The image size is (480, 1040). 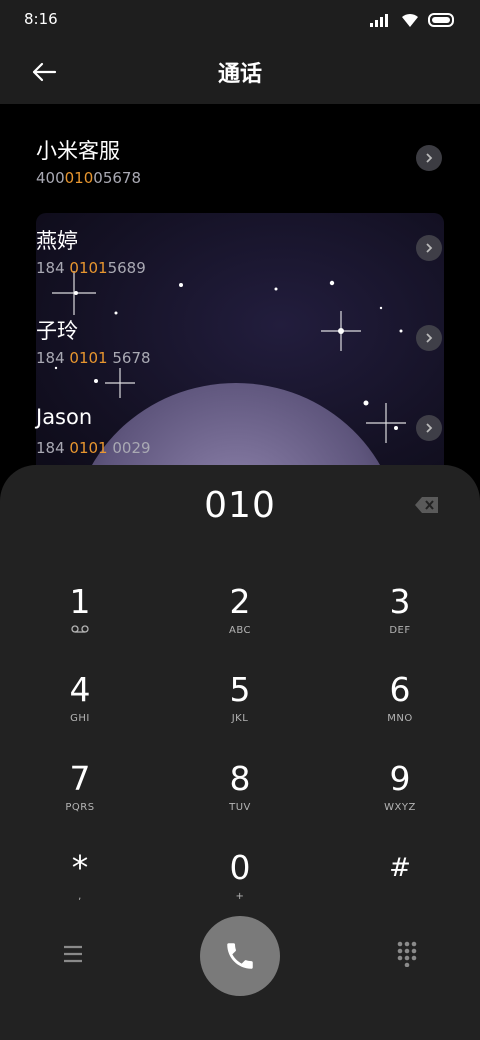 What do you see at coordinates (240, 799) in the screenshot?
I see `key-8: 8 TUV` at bounding box center [240, 799].